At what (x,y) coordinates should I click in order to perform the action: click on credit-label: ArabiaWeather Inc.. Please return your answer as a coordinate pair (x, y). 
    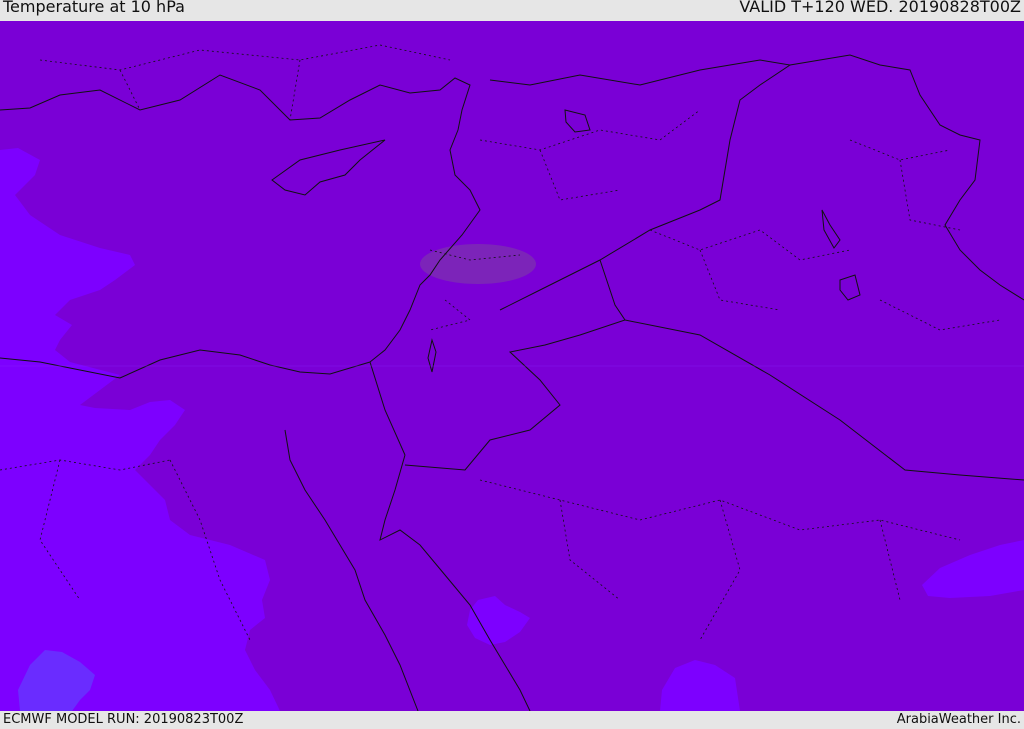
    Looking at the image, I should click on (958, 719).